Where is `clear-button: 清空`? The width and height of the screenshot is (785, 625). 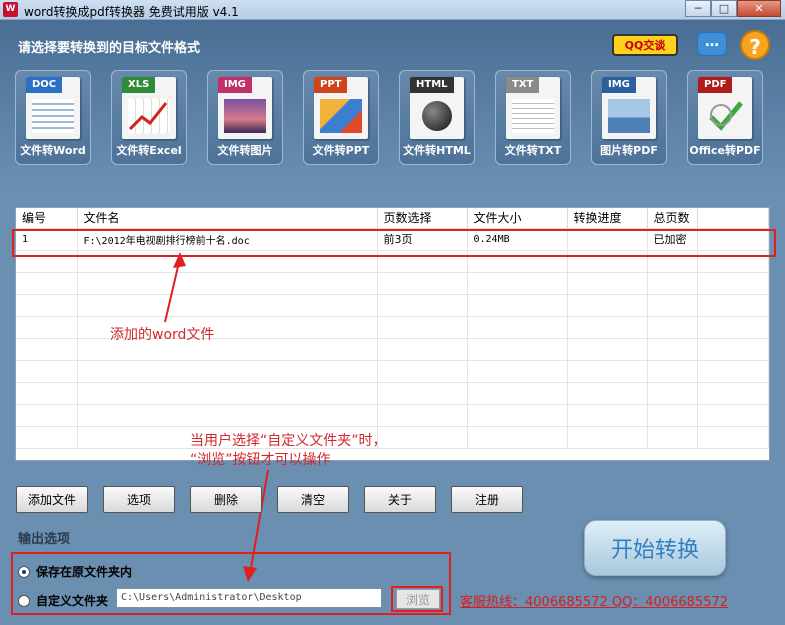 clear-button: 清空 is located at coordinates (313, 499).